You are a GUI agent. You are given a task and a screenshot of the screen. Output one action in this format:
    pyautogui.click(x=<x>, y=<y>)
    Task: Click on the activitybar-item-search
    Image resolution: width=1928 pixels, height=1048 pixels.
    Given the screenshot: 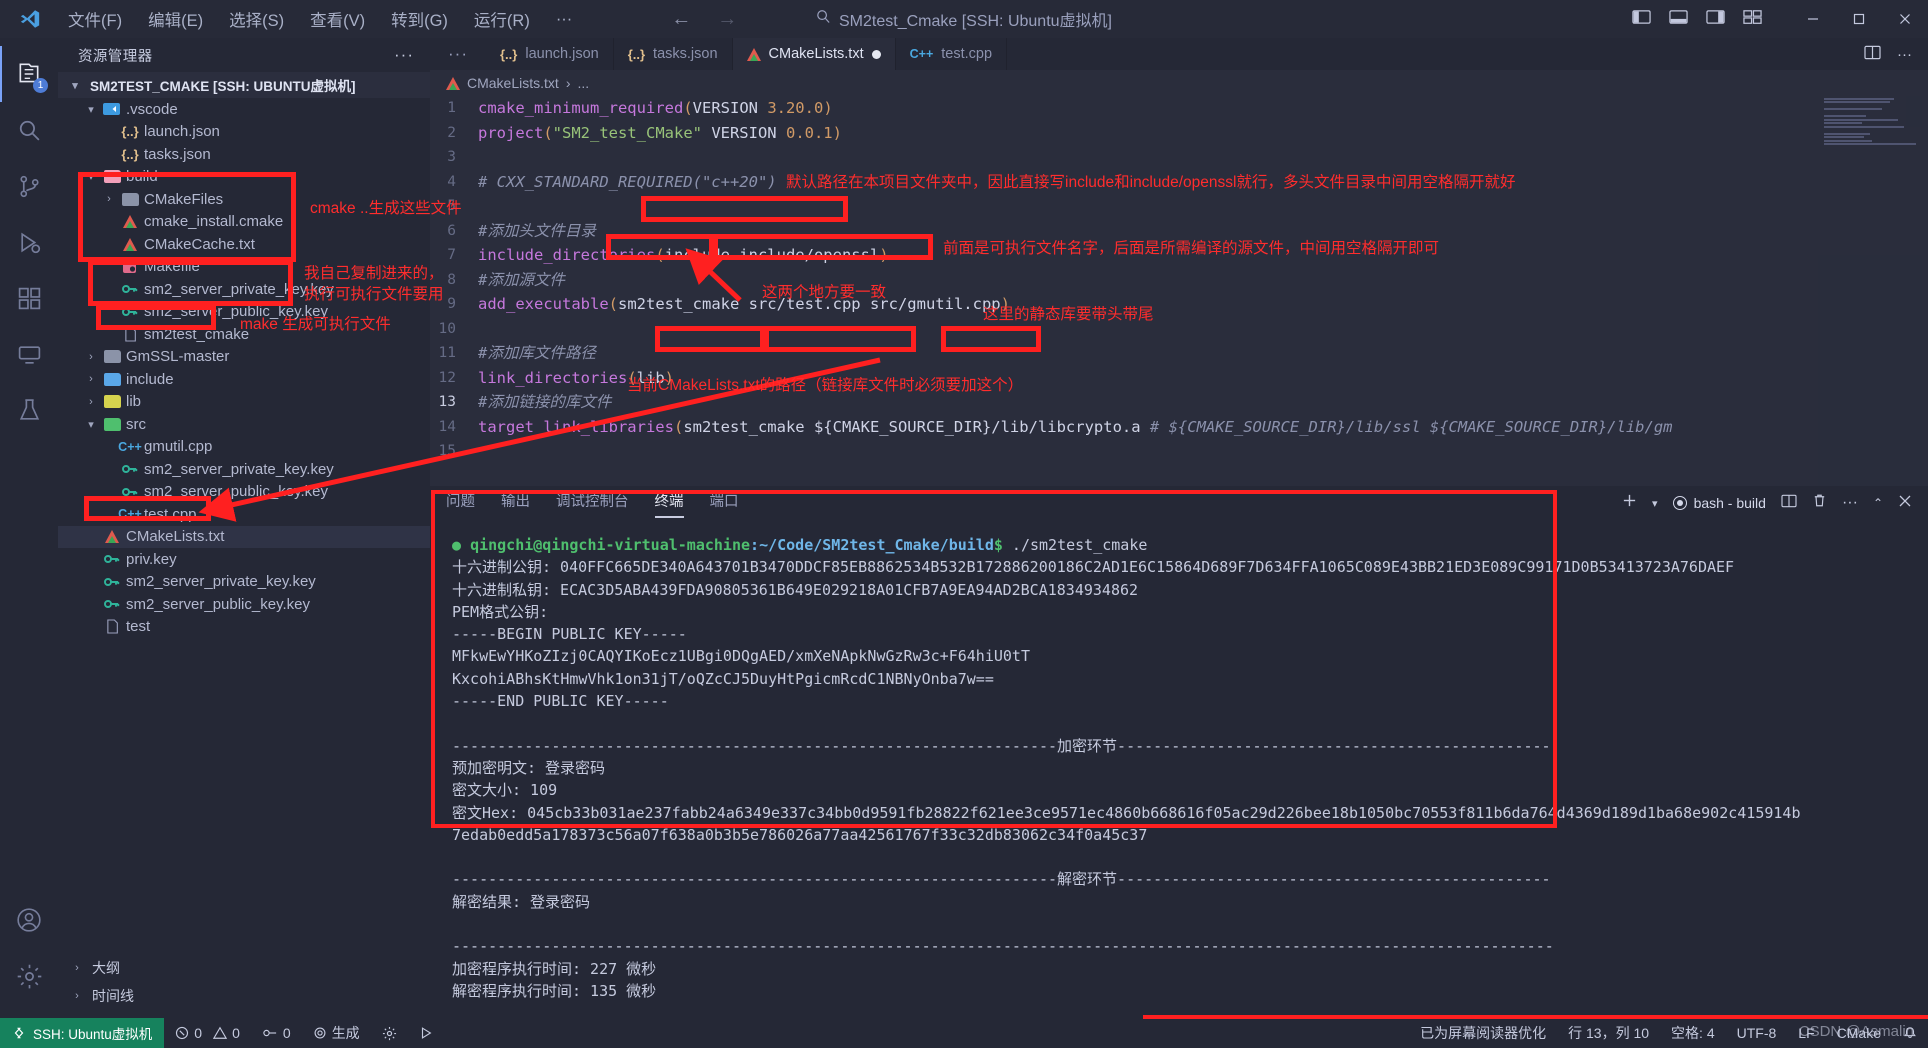 What is the action you would take?
    pyautogui.click(x=29, y=130)
    